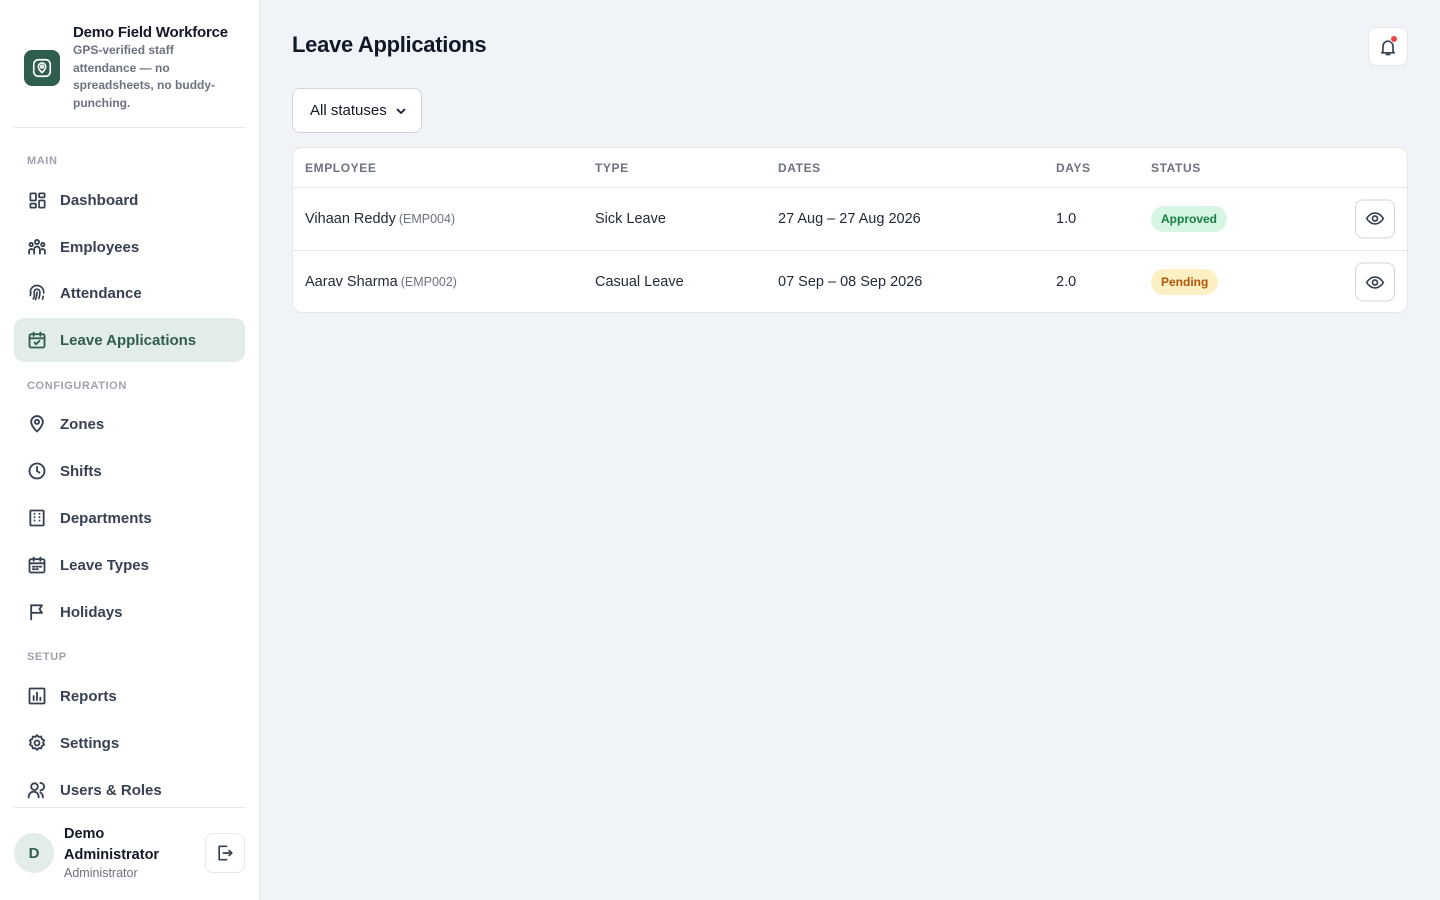 Image resolution: width=1440 pixels, height=900 pixels. I want to click on dashboard-icon, so click(37, 200).